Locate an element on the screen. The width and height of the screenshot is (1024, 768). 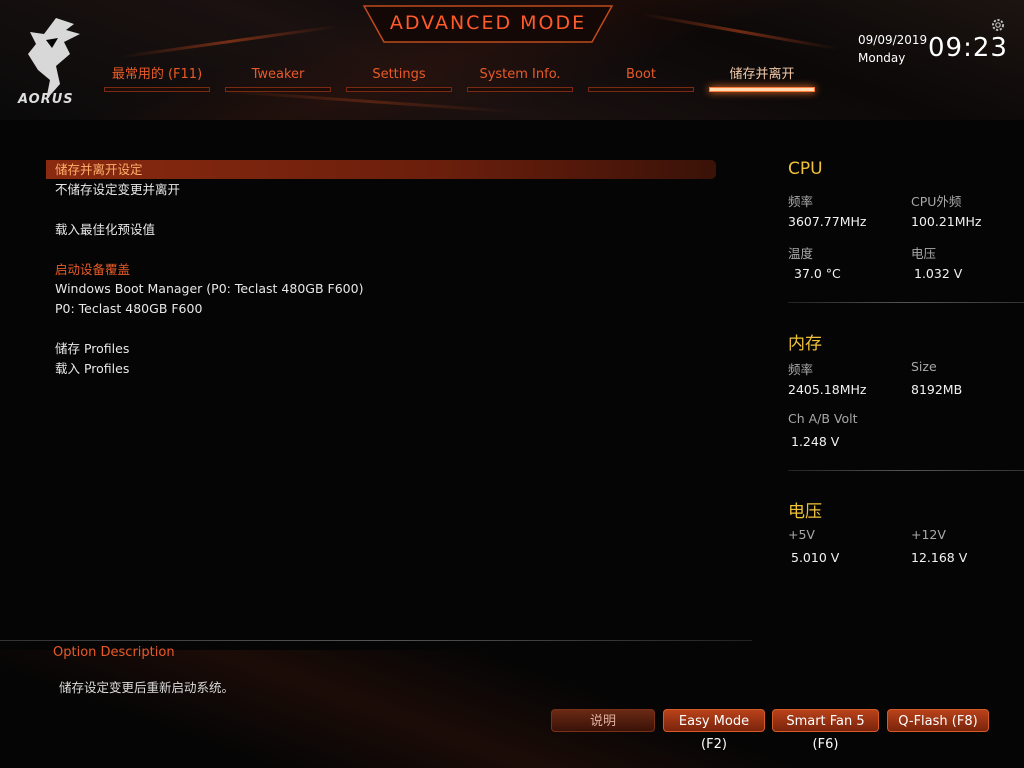
tab-label: Boot is located at coordinates (641, 74).